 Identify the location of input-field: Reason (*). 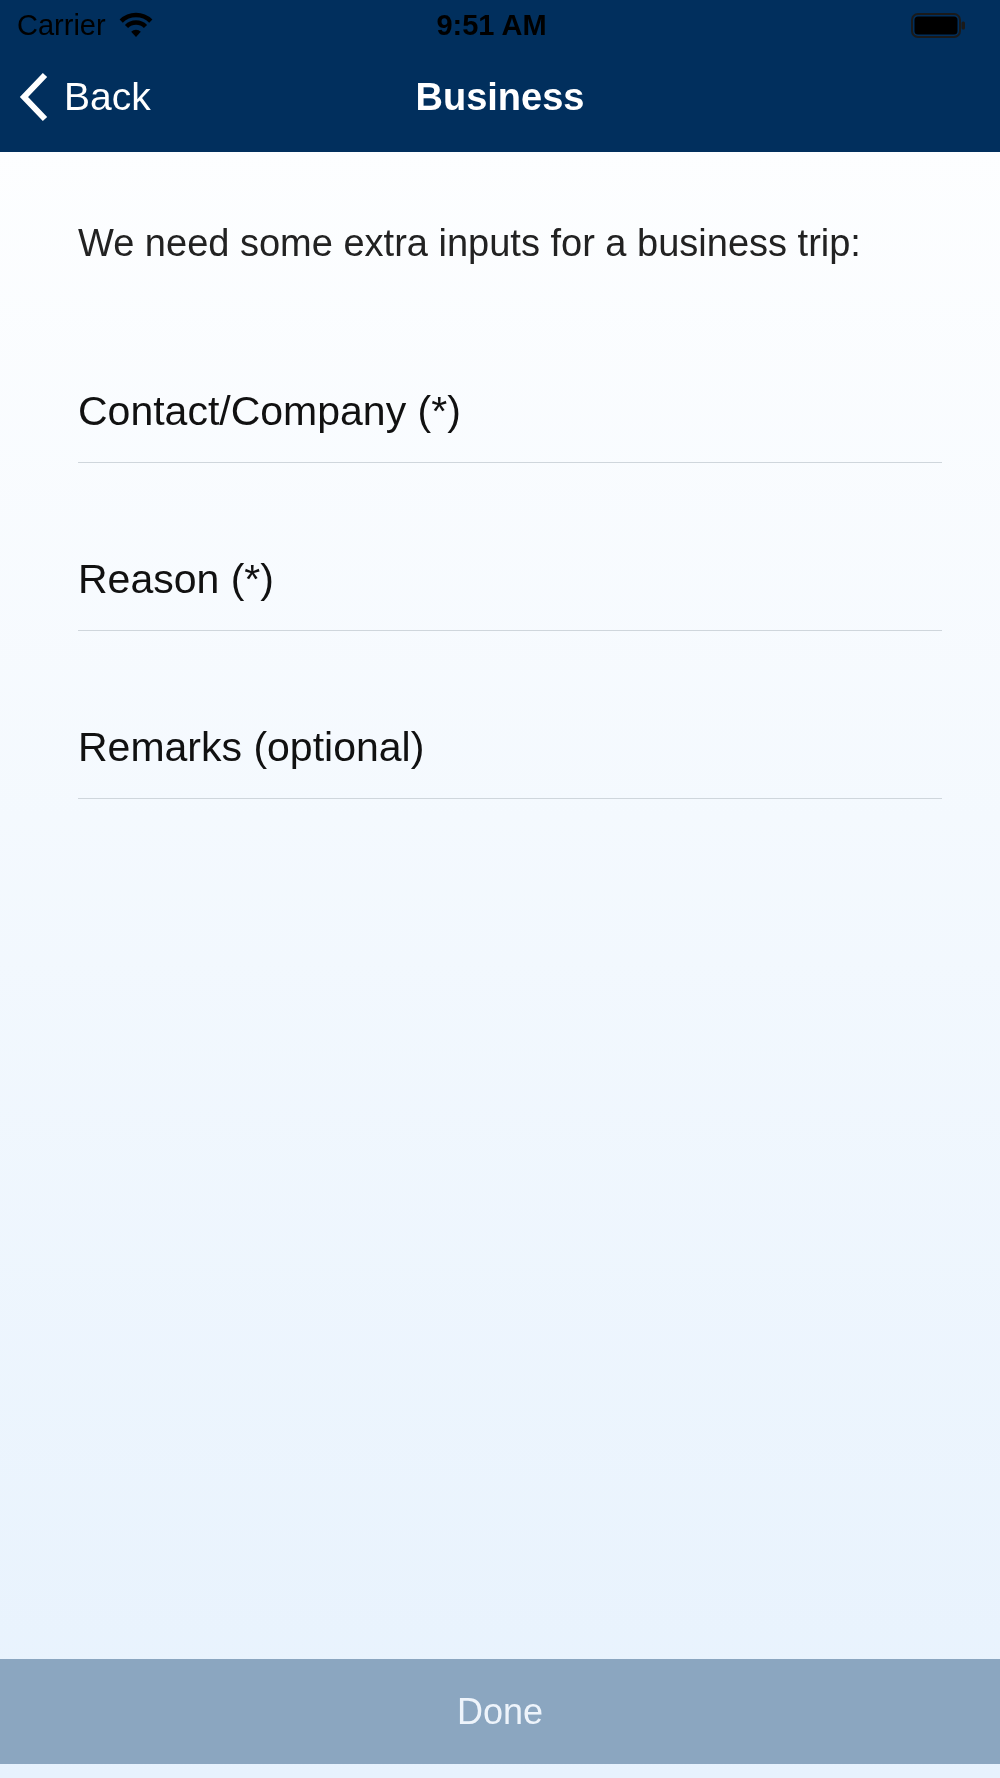
(510, 580).